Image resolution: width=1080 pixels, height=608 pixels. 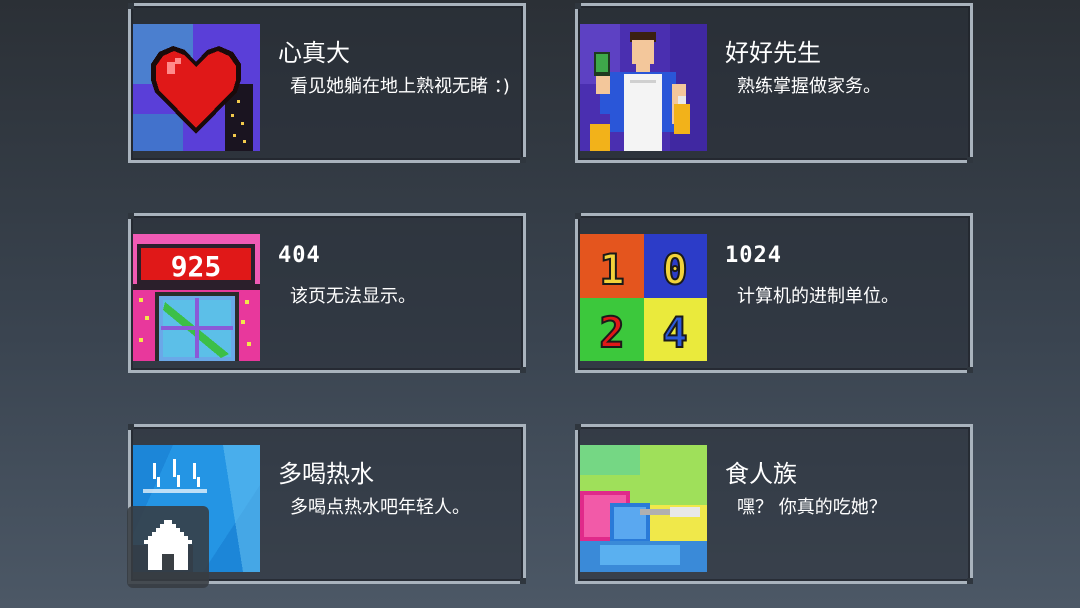 I want to click on achievement-card-1024: 1 0 2 4 1024 计算机的进制单位。, so click(x=774, y=293).